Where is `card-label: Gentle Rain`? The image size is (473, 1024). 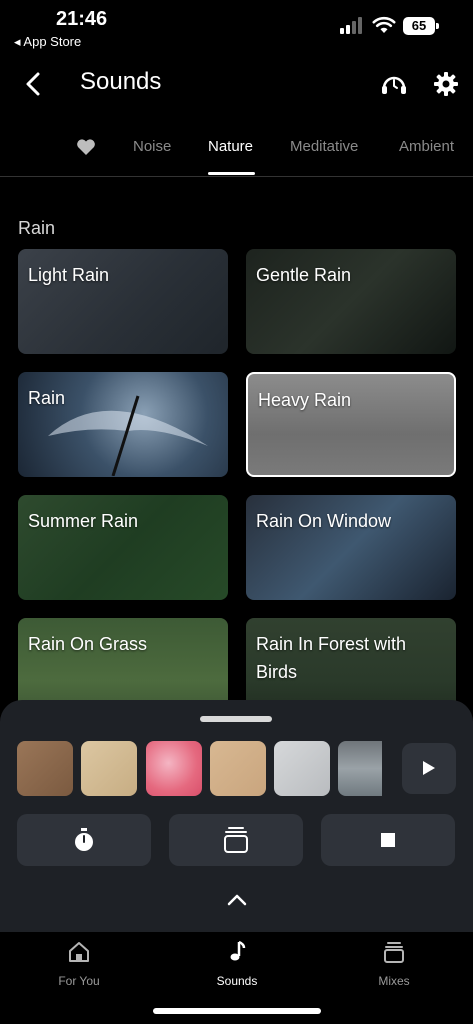 card-label: Gentle Rain is located at coordinates (304, 275).